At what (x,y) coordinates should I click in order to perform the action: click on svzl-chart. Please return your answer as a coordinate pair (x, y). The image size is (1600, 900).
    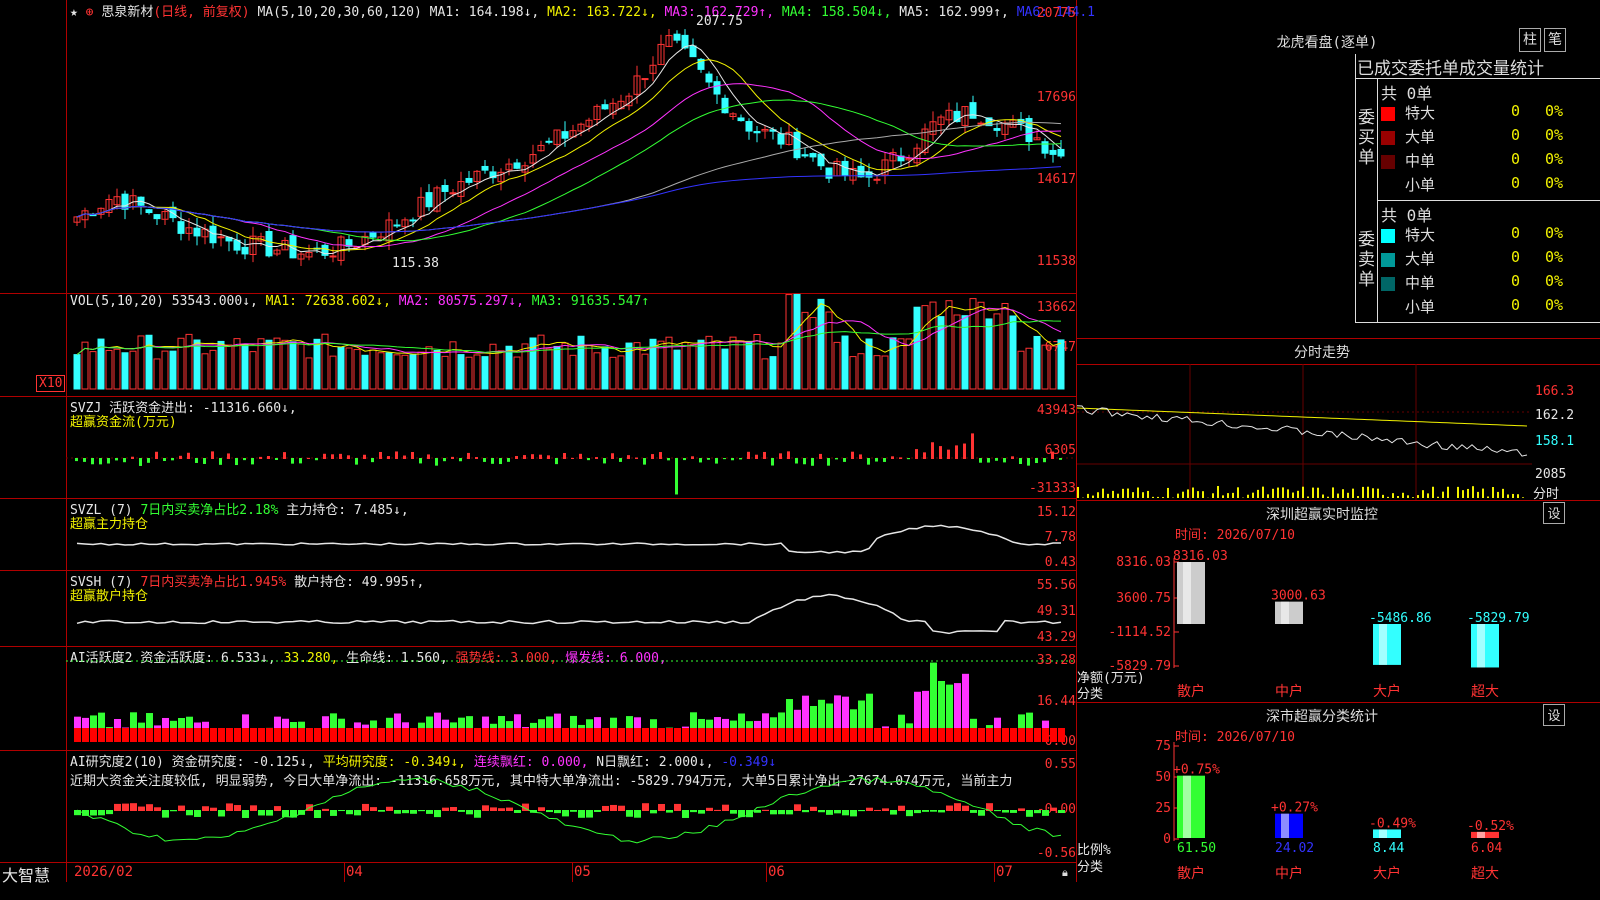
    Looking at the image, I should click on (538, 534).